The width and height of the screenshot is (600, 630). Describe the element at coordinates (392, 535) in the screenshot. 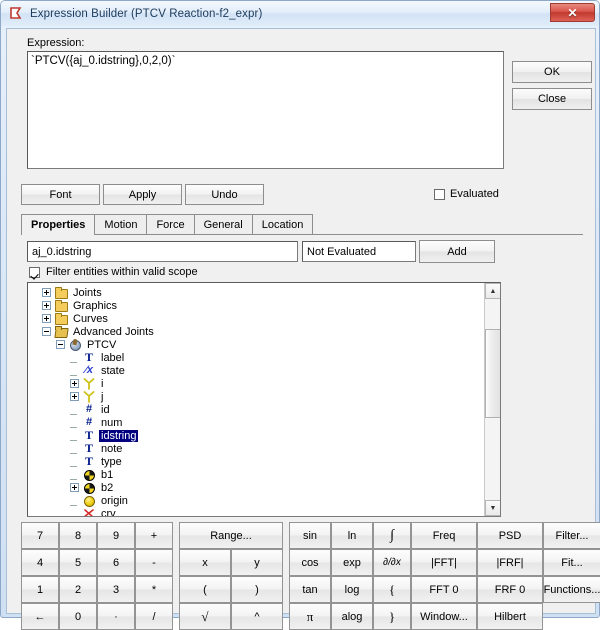

I see `key-integral: ∫` at that location.